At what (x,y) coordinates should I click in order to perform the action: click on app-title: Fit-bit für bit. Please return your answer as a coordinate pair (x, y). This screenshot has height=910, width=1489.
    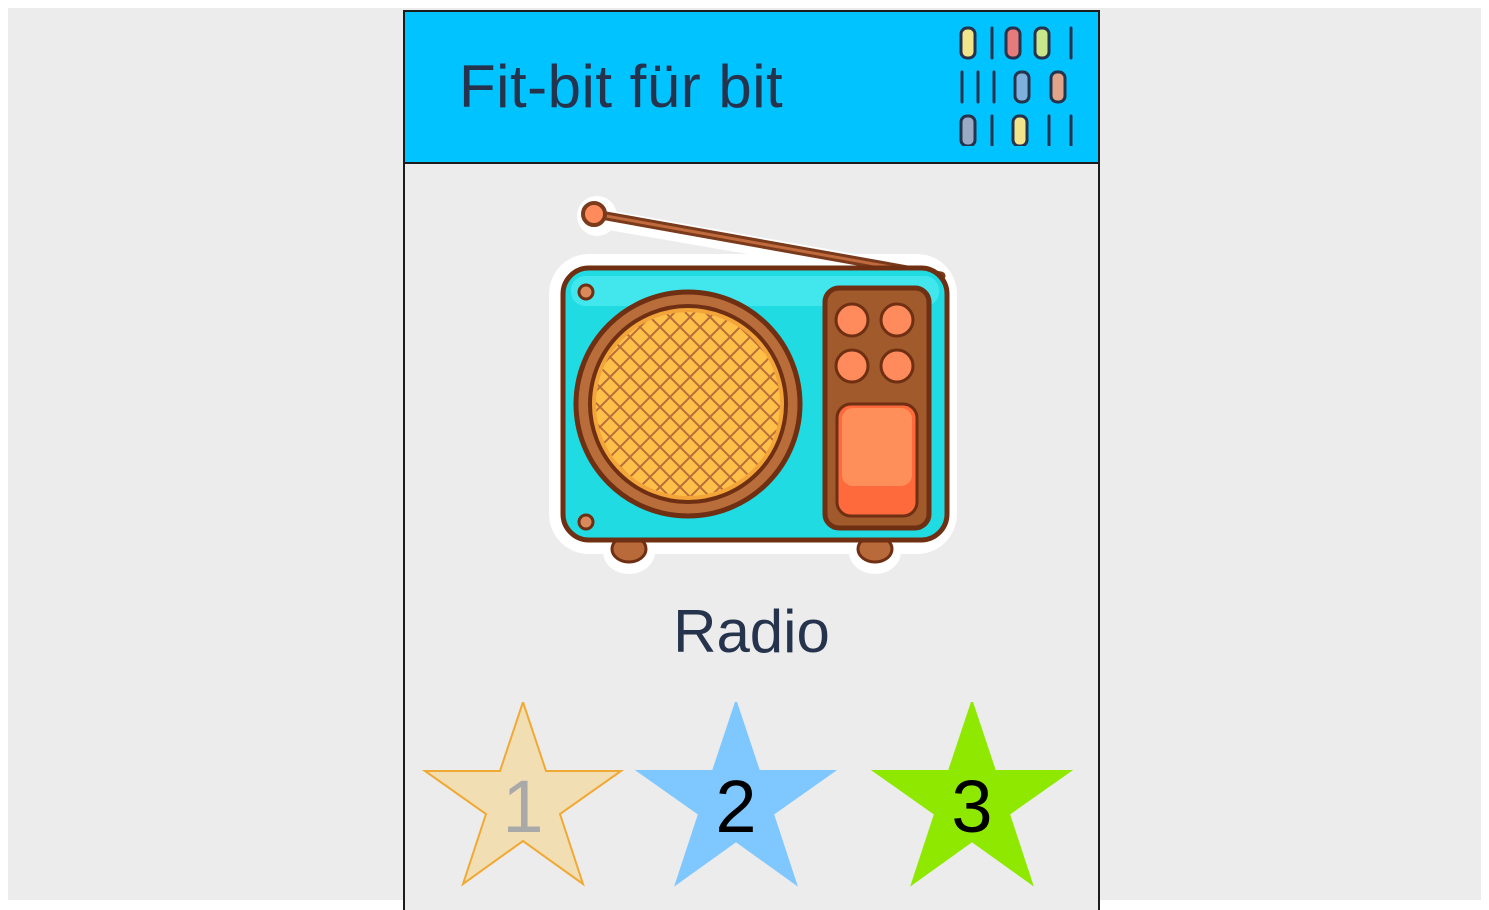
    Looking at the image, I should click on (621, 86).